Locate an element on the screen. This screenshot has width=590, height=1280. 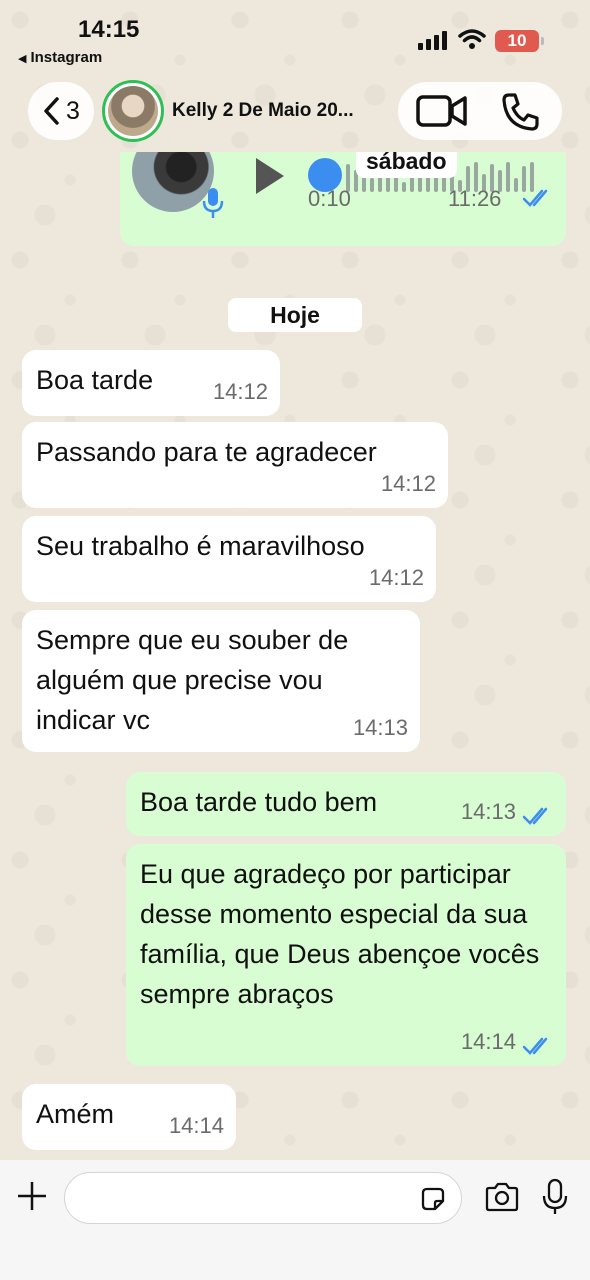
message-text: Passando para te agradecer is located at coordinates (206, 452).